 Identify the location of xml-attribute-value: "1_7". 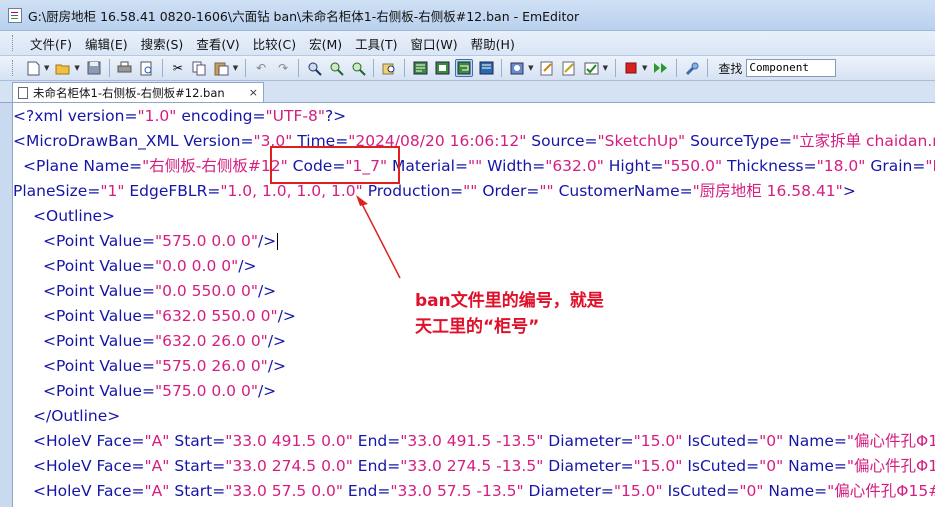
(366, 166).